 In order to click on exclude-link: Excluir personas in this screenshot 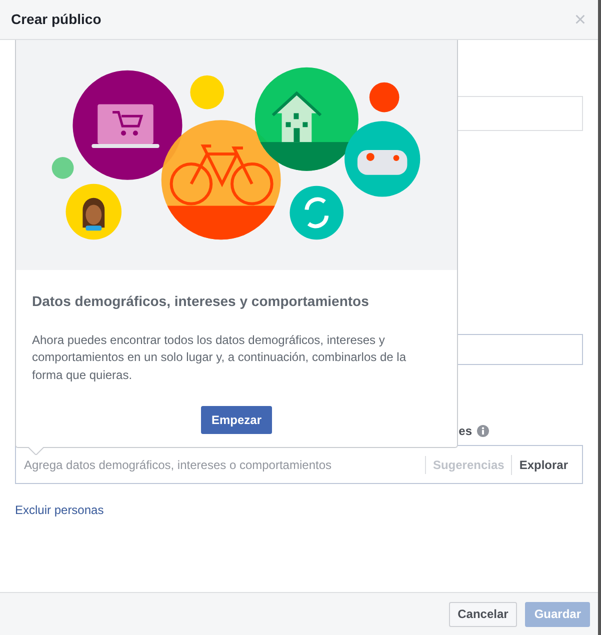, I will do `click(59, 510)`.